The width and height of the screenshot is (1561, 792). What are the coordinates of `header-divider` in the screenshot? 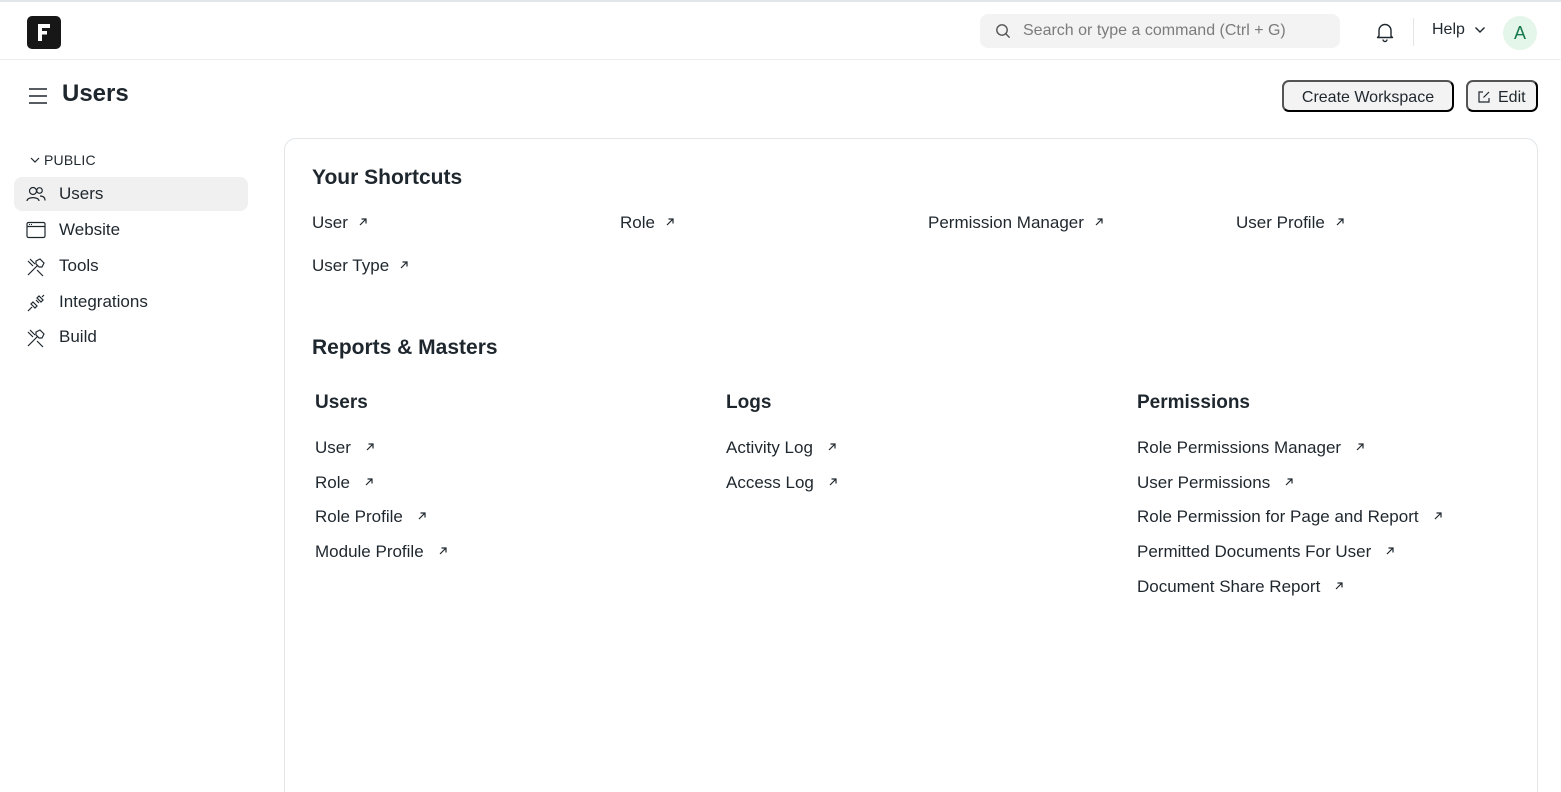 It's located at (1413, 32).